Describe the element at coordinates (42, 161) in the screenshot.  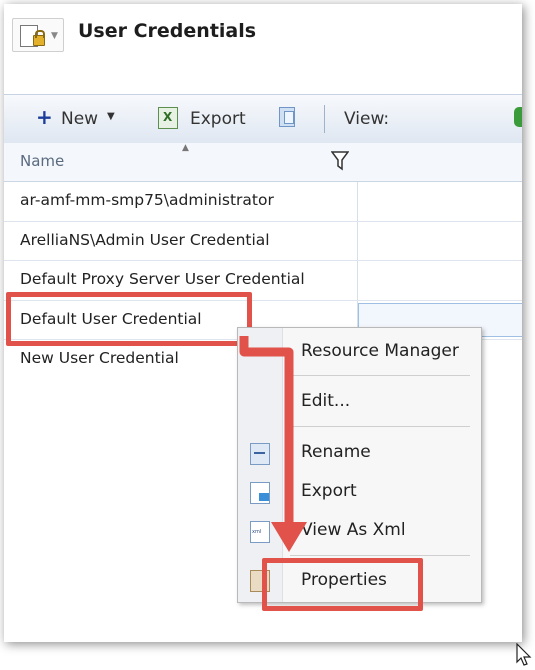
I see `column-header-name: Name` at that location.